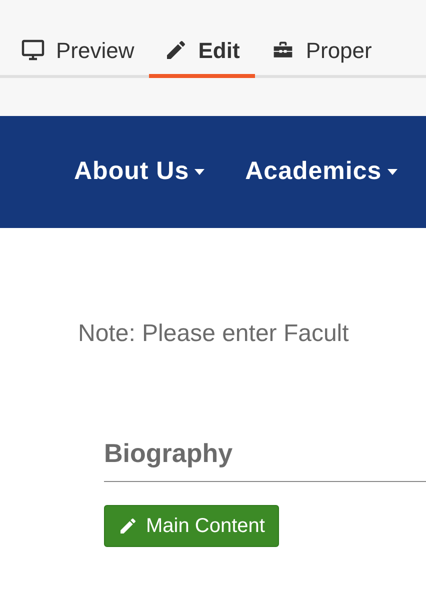 Image resolution: width=426 pixels, height=594 pixels. I want to click on tab: Preview, so click(77, 52).